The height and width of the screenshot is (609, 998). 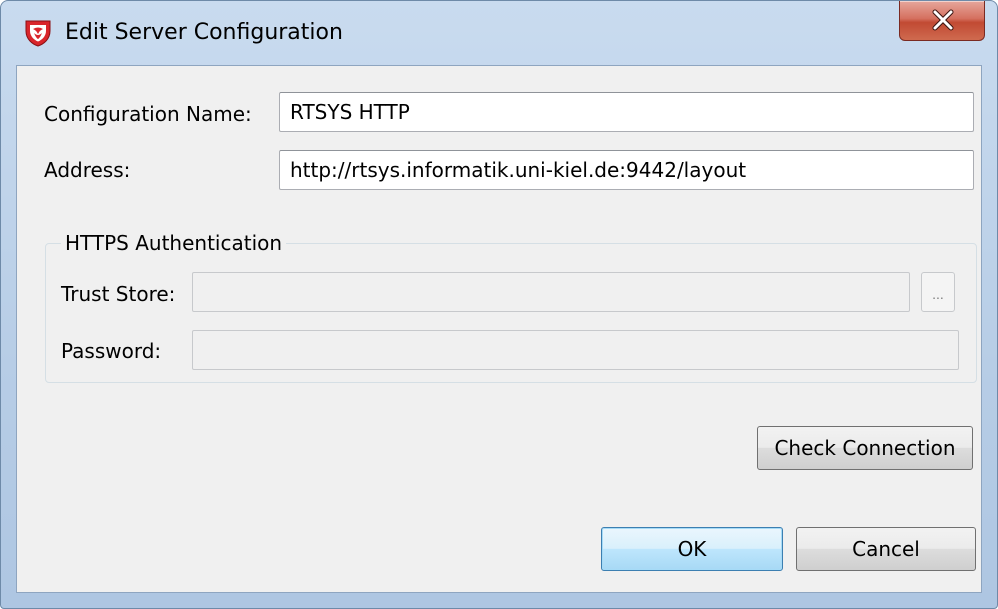 What do you see at coordinates (865, 448) in the screenshot?
I see `check-connection-button: Check Connection` at bounding box center [865, 448].